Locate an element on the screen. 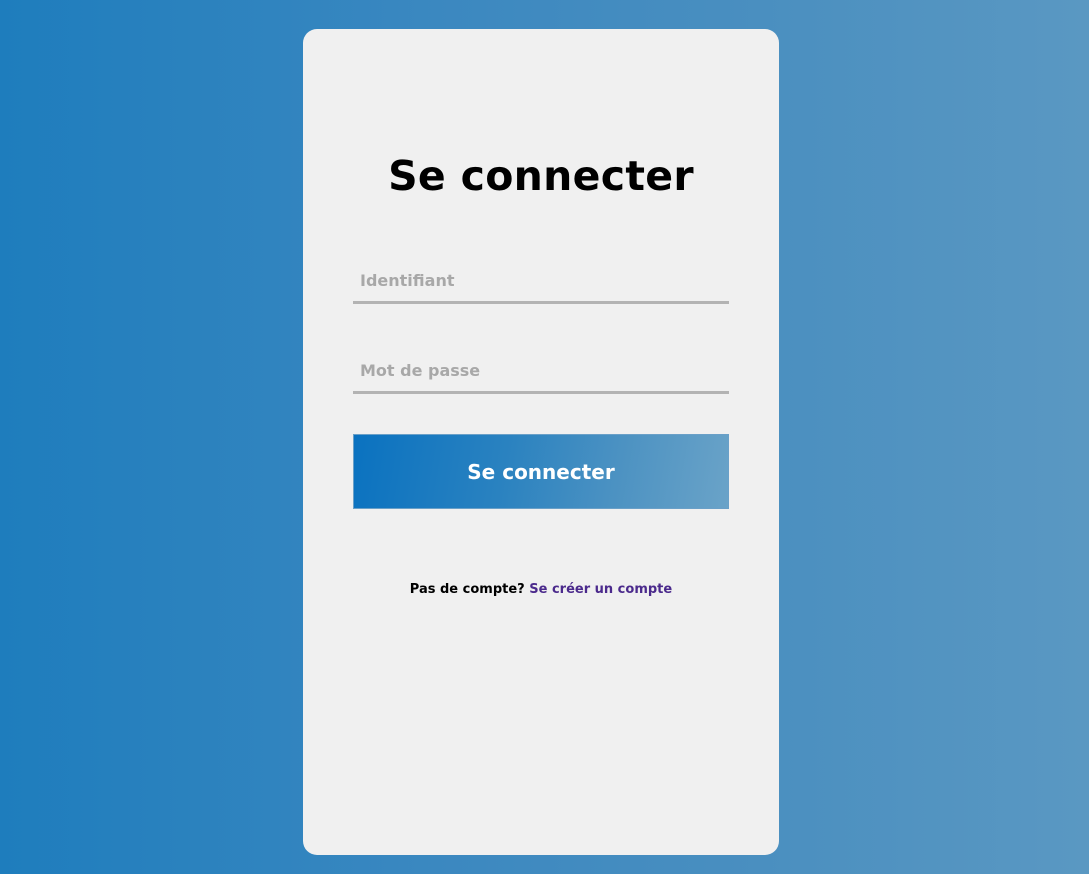 This screenshot has width=1089, height=874. login-button: Se connecter is located at coordinates (541, 471).